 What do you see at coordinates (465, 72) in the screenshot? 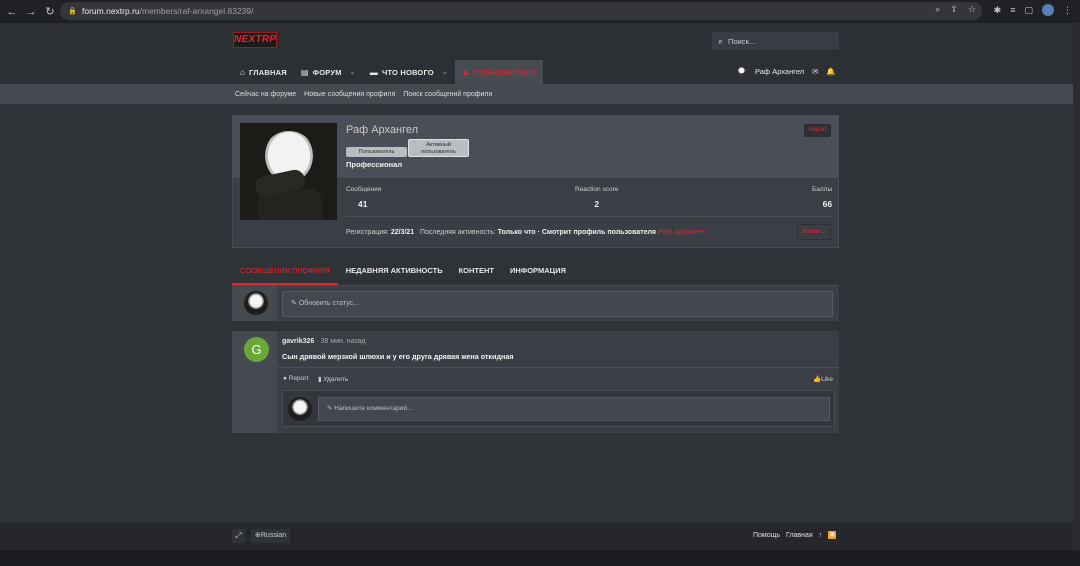
I see `users-icon: ♟` at bounding box center [465, 72].